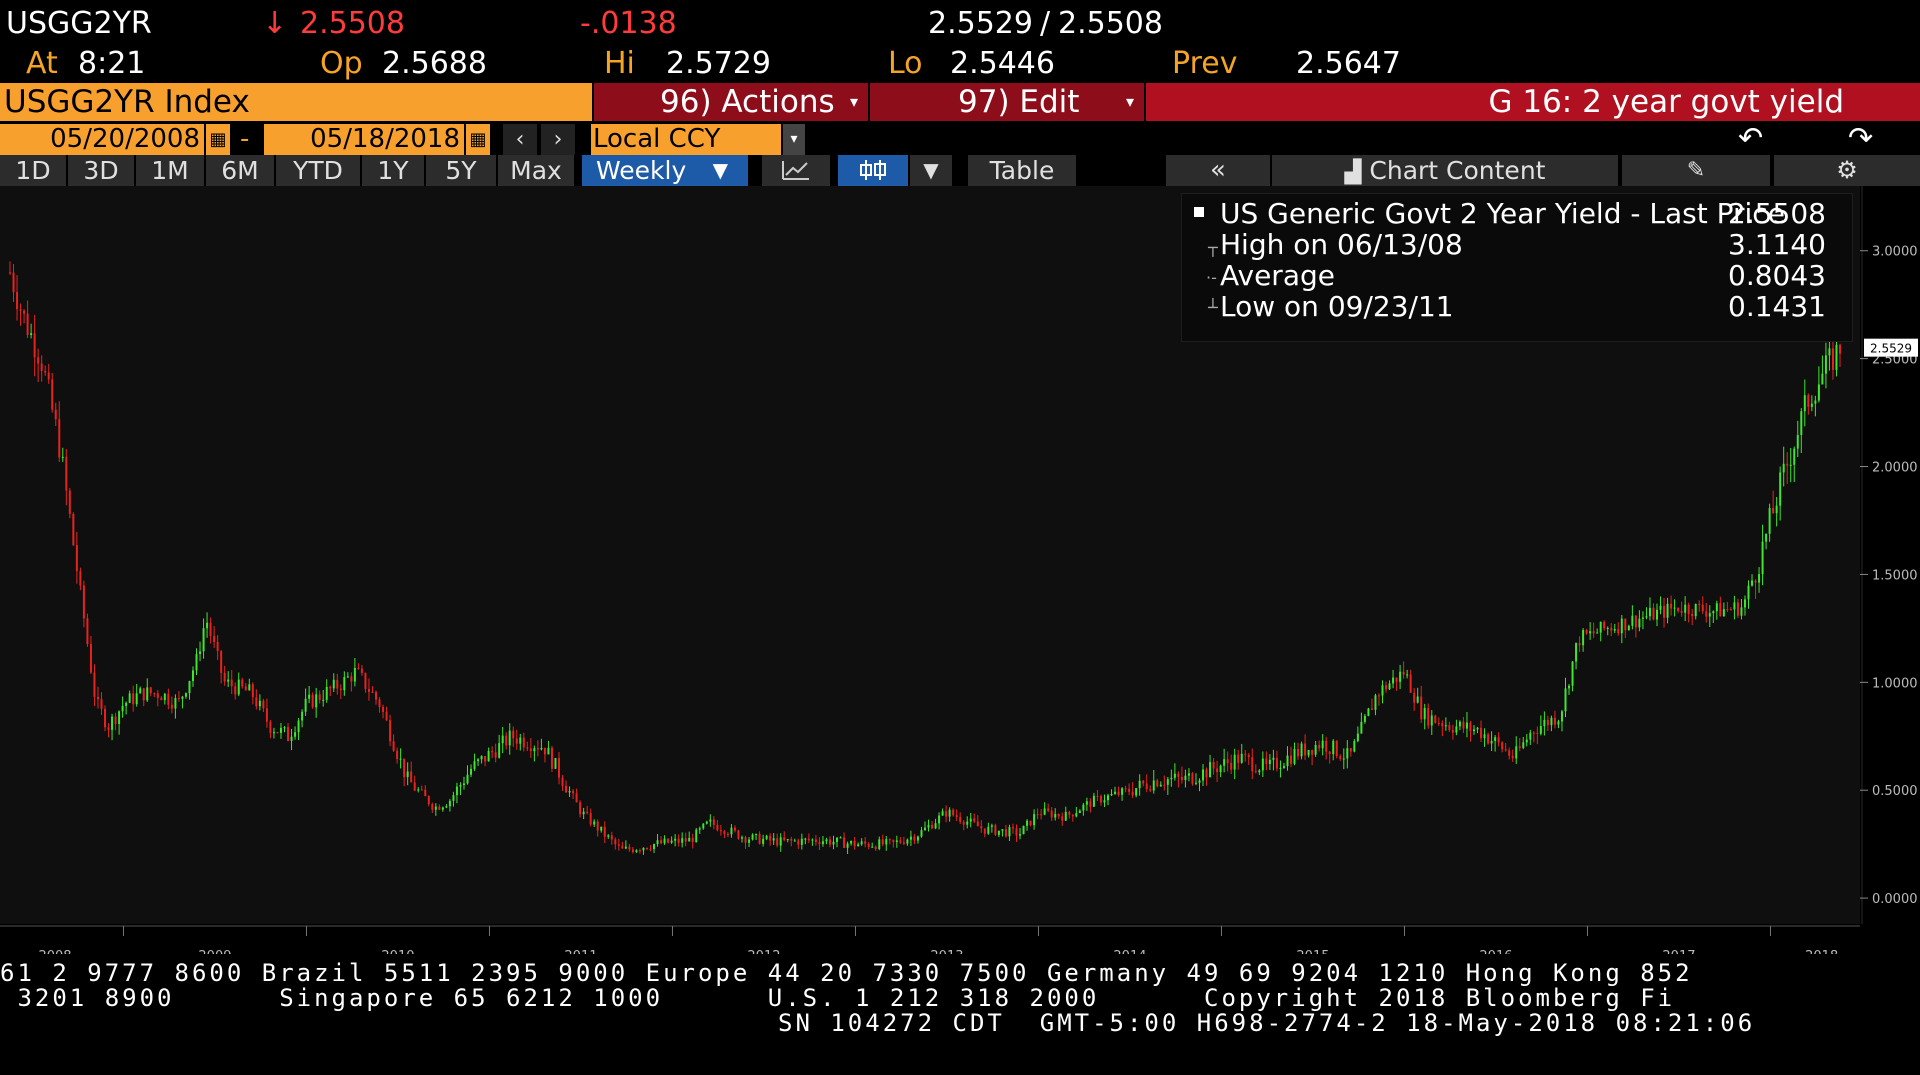 Image resolution: width=1920 pixels, height=1075 pixels. What do you see at coordinates (796, 170) in the screenshot?
I see `line-chart-icon` at bounding box center [796, 170].